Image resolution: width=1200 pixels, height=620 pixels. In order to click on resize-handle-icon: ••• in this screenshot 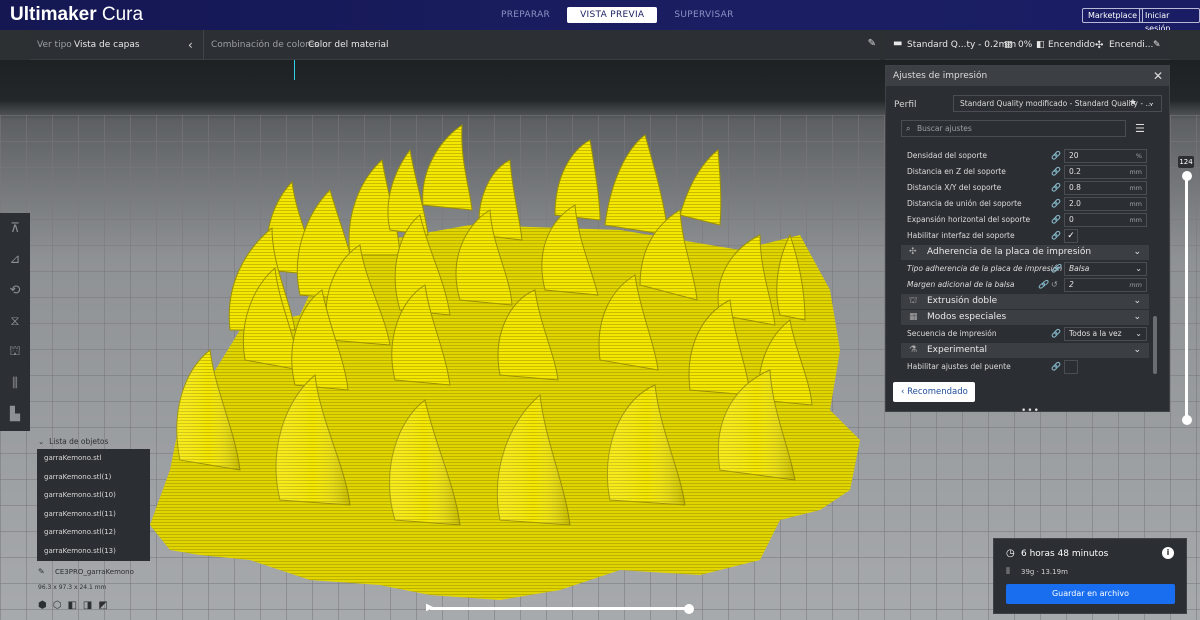, I will do `click(1030, 411)`.